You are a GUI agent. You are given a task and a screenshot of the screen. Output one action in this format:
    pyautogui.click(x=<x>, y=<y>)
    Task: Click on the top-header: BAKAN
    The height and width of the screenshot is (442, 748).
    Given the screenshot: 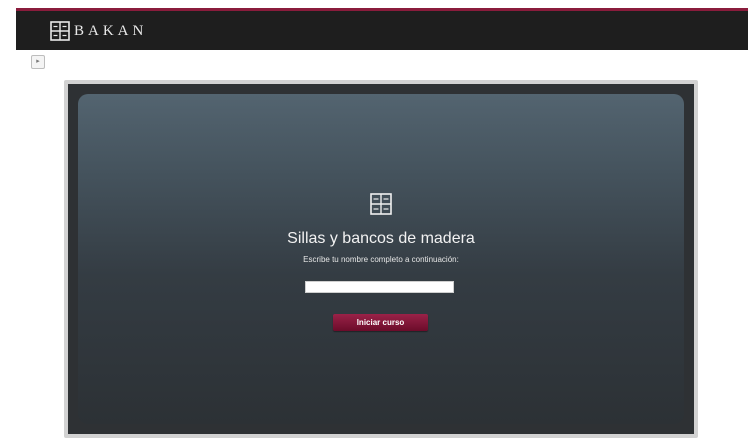 What is the action you would take?
    pyautogui.click(x=382, y=30)
    